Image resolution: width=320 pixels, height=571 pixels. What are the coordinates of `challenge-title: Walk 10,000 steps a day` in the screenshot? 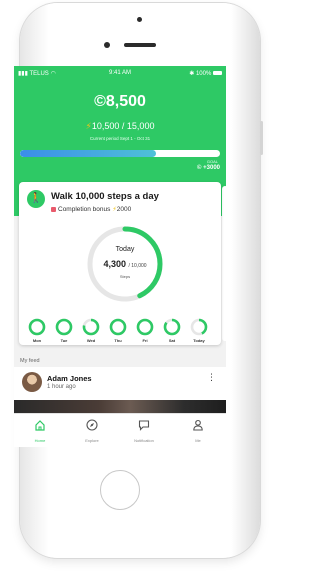 It's located at (105, 196).